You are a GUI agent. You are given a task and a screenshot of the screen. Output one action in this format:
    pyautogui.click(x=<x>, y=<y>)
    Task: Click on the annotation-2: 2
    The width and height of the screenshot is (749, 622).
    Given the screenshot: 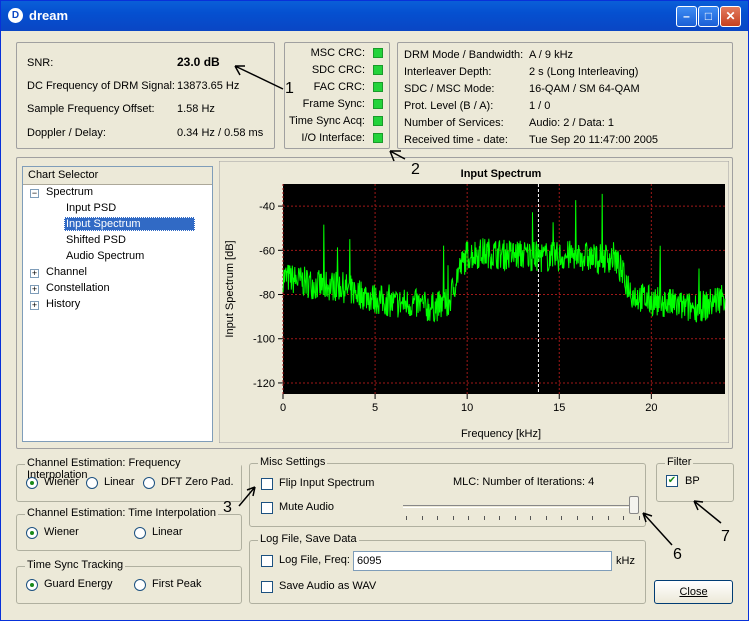 What is the action you would take?
    pyautogui.click(x=415, y=169)
    